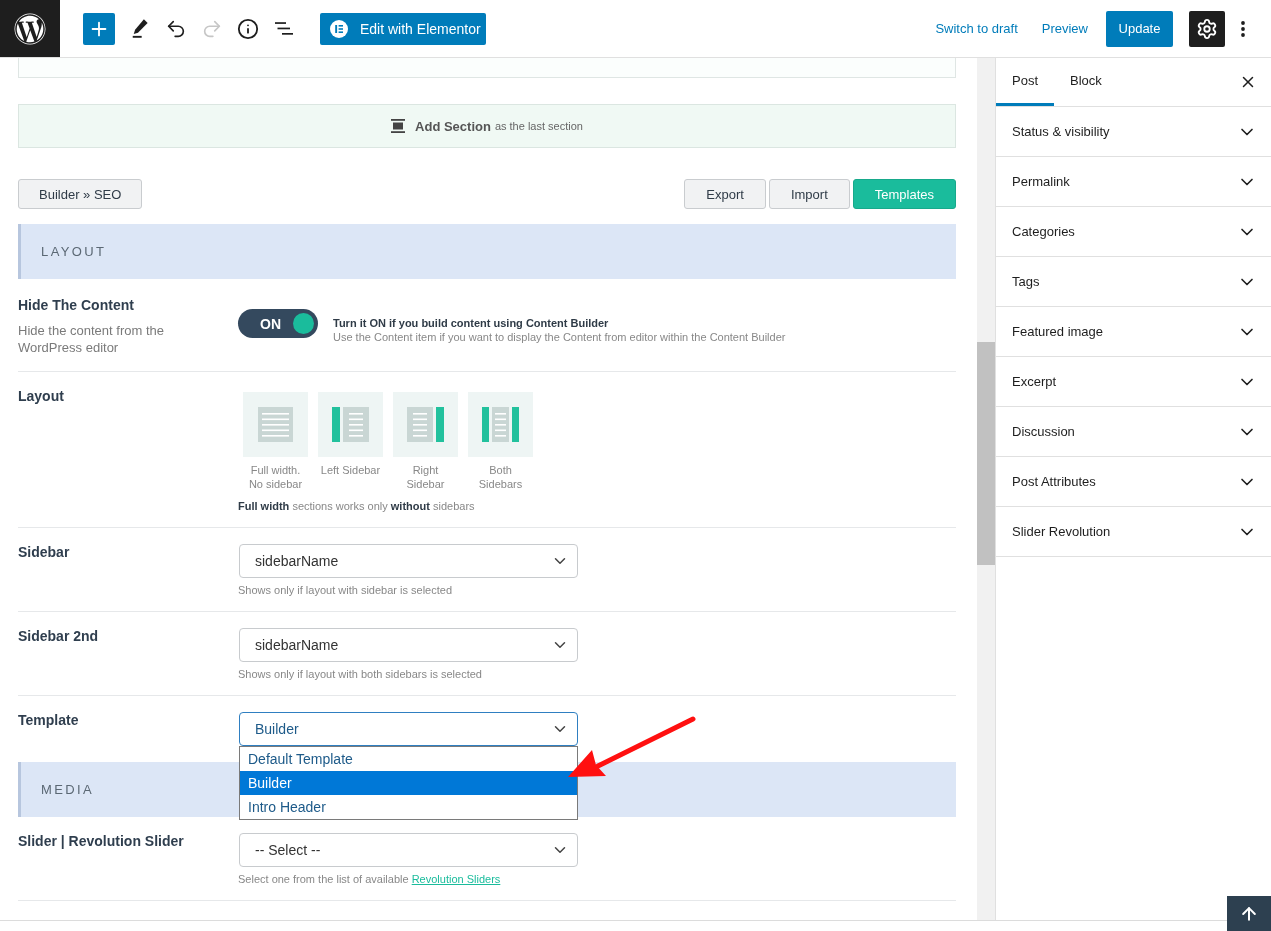 Image resolution: width=1271 pixels, height=931 pixels. I want to click on scrollbar-thumb, so click(986, 453).